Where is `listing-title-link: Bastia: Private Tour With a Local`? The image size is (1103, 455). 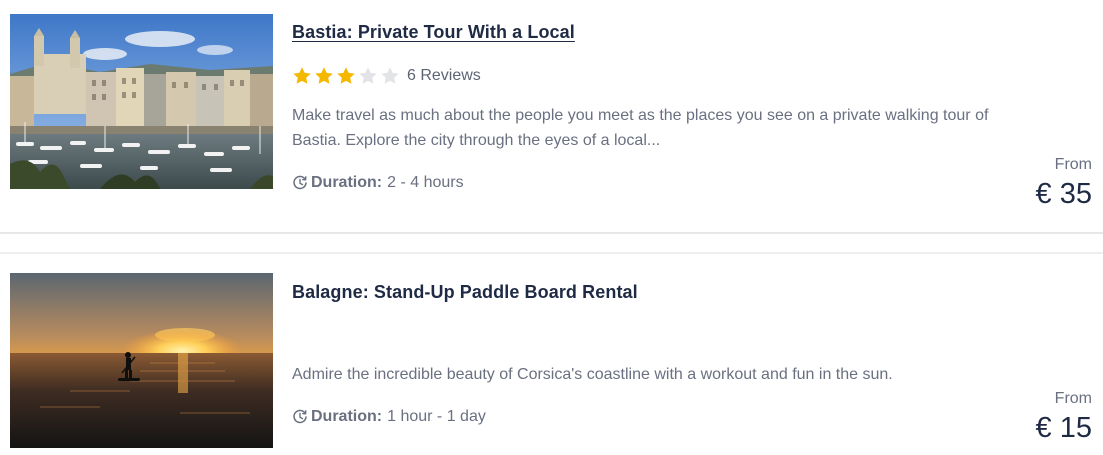 listing-title-link: Bastia: Private Tour With a Local is located at coordinates (433, 32).